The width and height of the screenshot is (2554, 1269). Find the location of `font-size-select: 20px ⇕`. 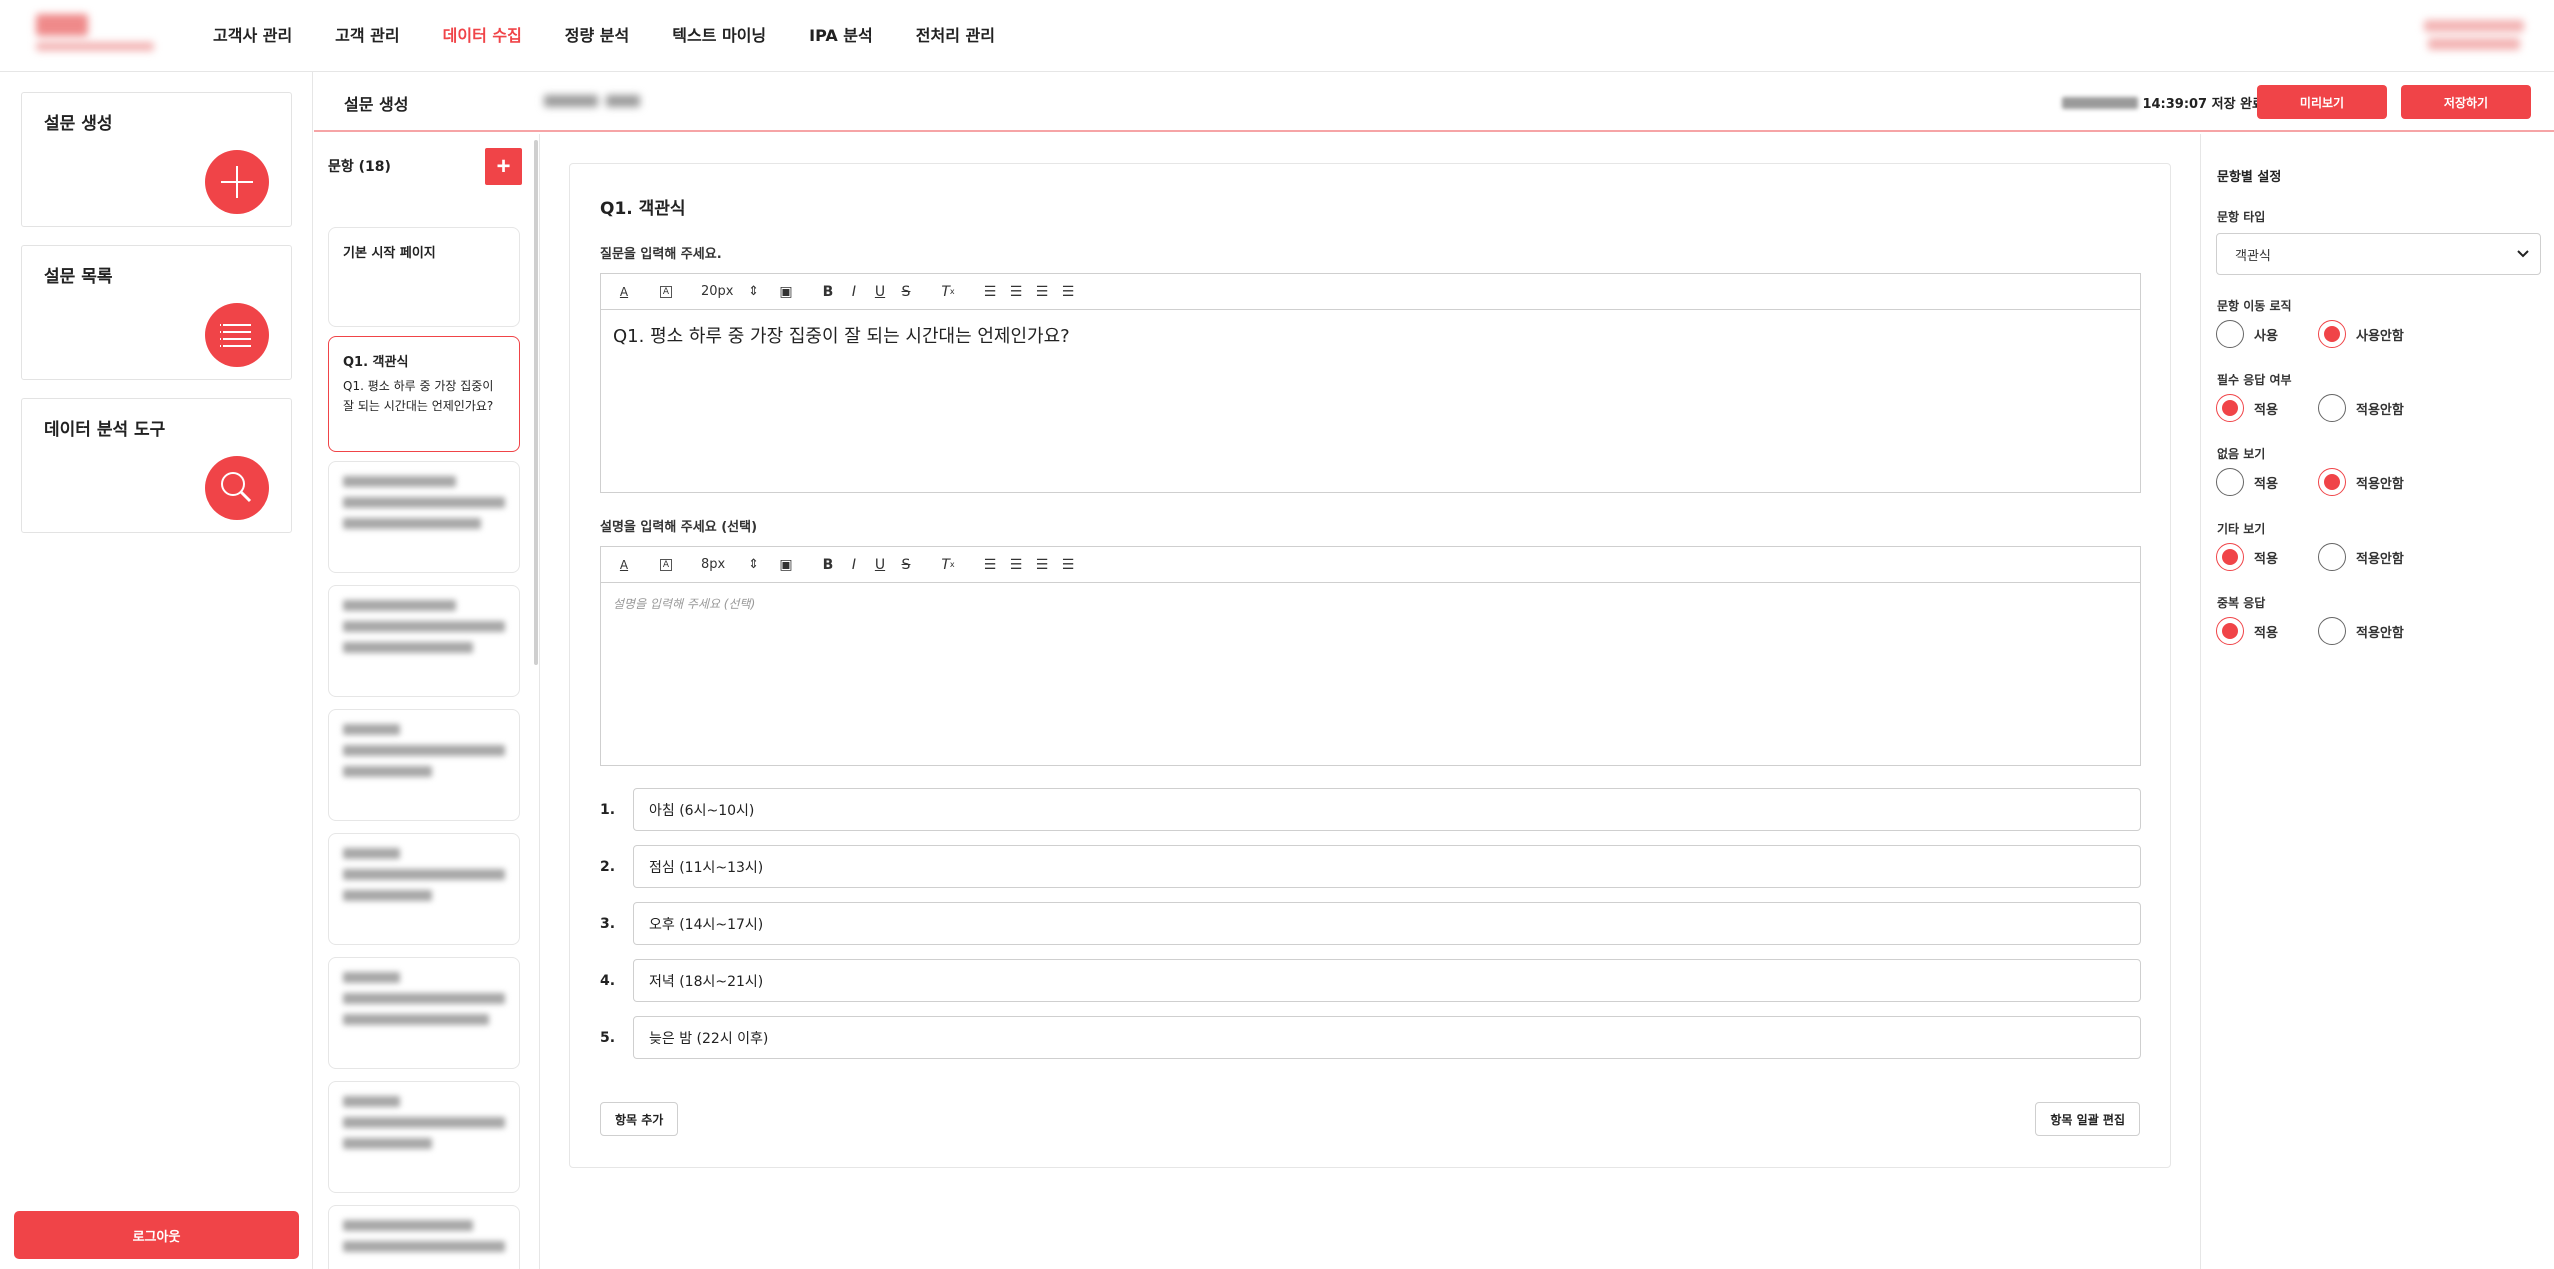

font-size-select: 20px ⇕ is located at coordinates (726, 291).